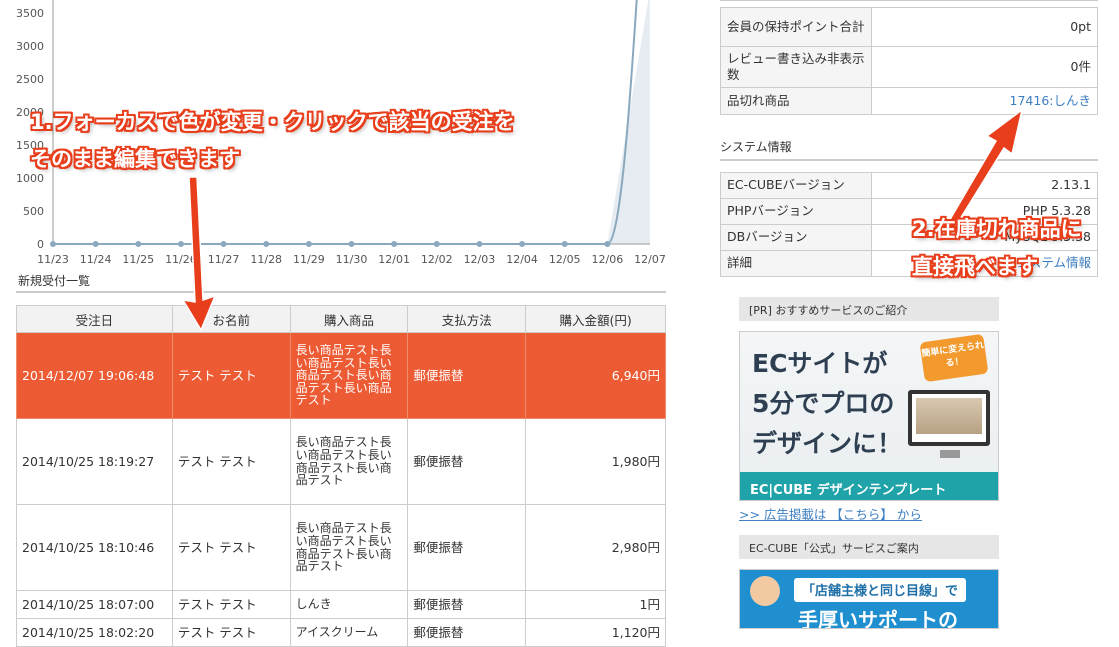  What do you see at coordinates (765, 591) in the screenshot?
I see `operator-avatar` at bounding box center [765, 591].